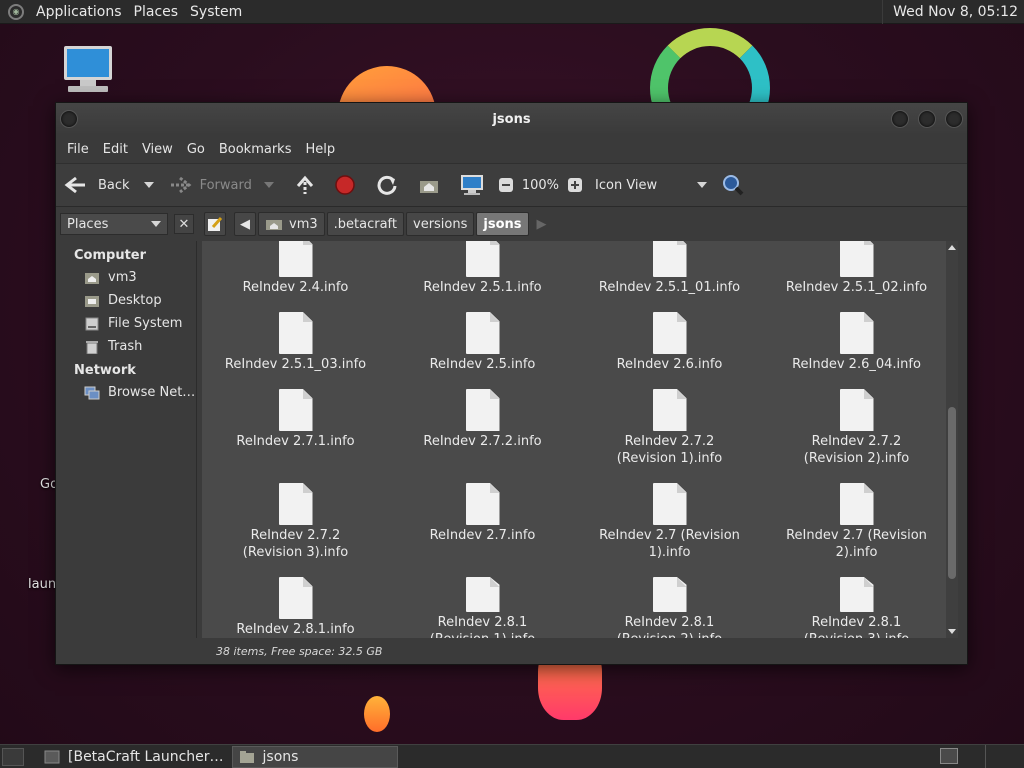 The width and height of the screenshot is (1024, 768). Describe the element at coordinates (126, 323) in the screenshot. I see `sidebar-item-file-system: File System` at that location.